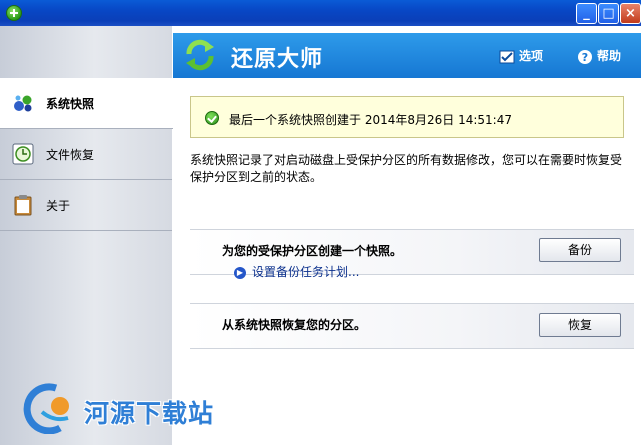 The width and height of the screenshot is (641, 445). I want to click on close-button: ×, so click(630, 13).